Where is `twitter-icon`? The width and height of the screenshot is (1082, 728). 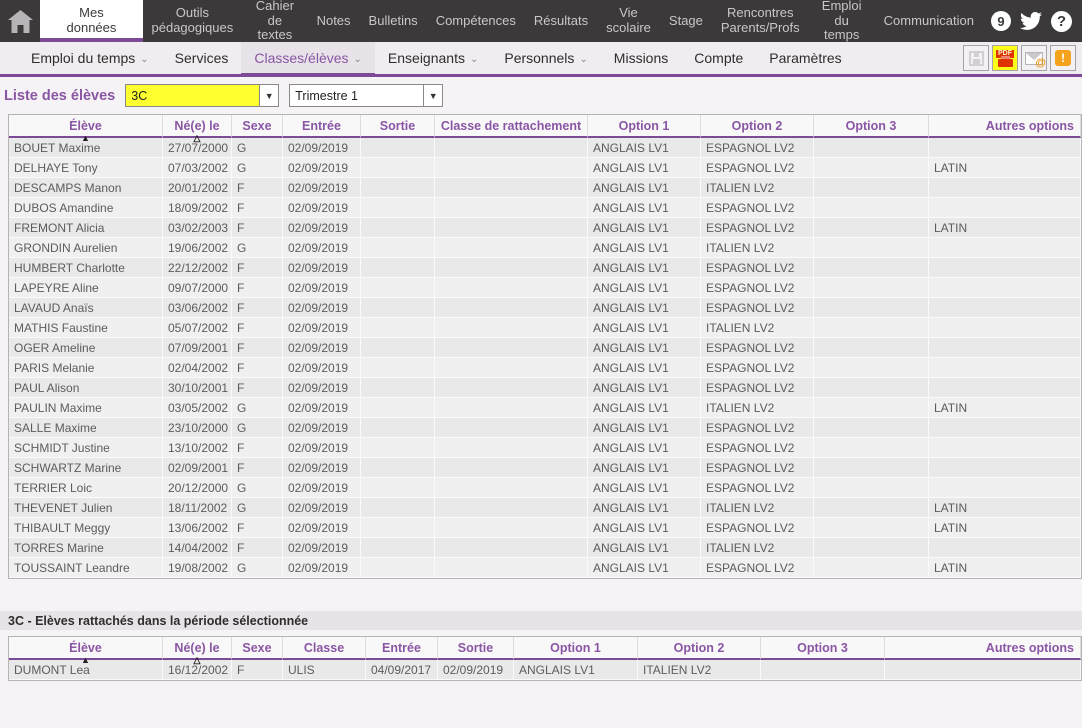
twitter-icon is located at coordinates (1031, 21).